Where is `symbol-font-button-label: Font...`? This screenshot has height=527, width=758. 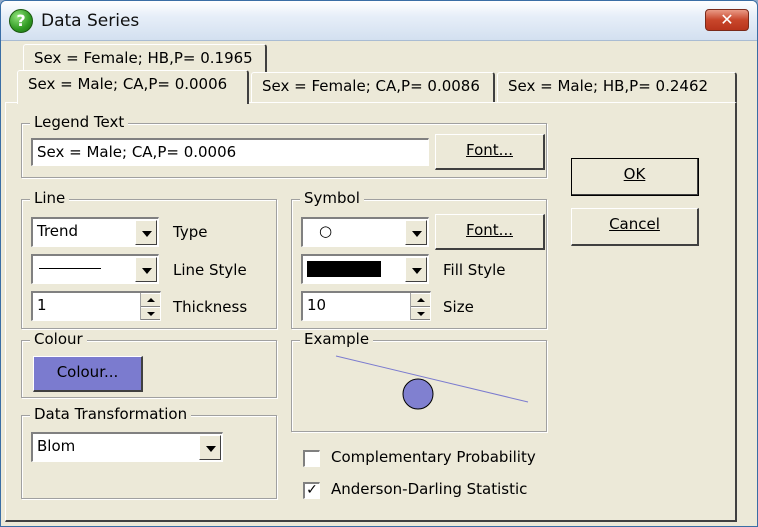
symbol-font-button-label: Font... is located at coordinates (489, 230).